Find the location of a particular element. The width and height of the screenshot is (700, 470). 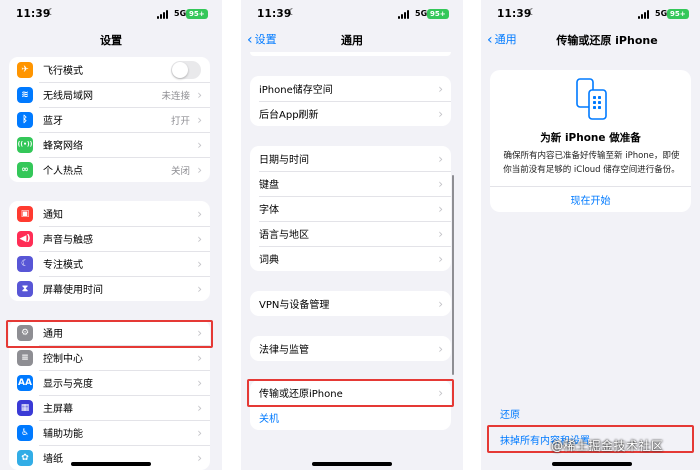

general-group-legal: 法律与监管 › is located at coordinates (350, 348).